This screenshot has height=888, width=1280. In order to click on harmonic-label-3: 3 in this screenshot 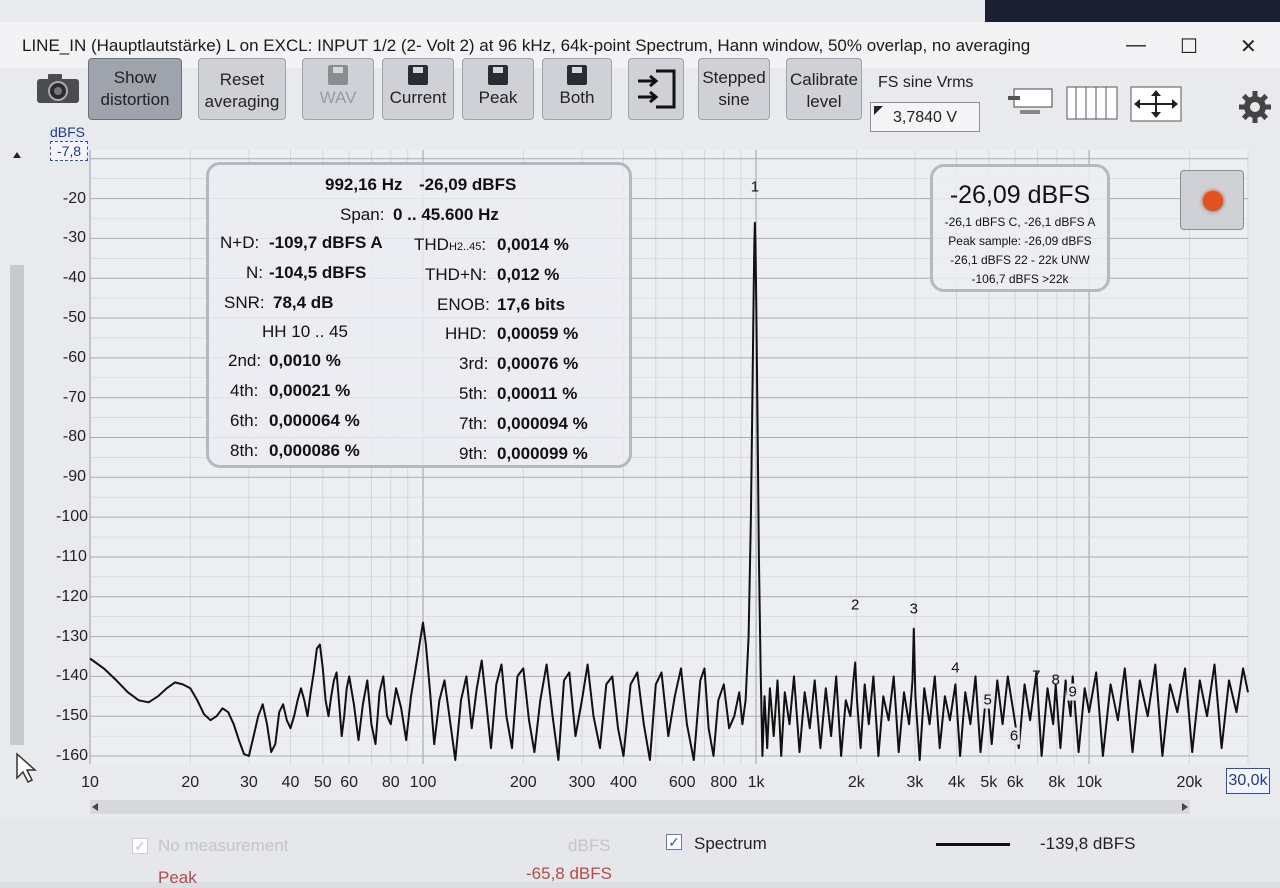, I will do `click(913, 609)`.